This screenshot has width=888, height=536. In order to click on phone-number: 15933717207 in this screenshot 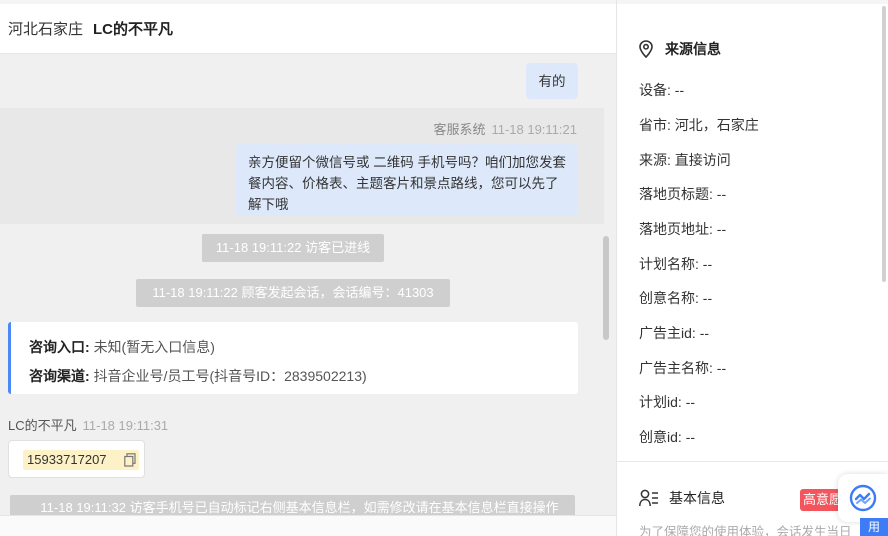, I will do `click(67, 459)`.